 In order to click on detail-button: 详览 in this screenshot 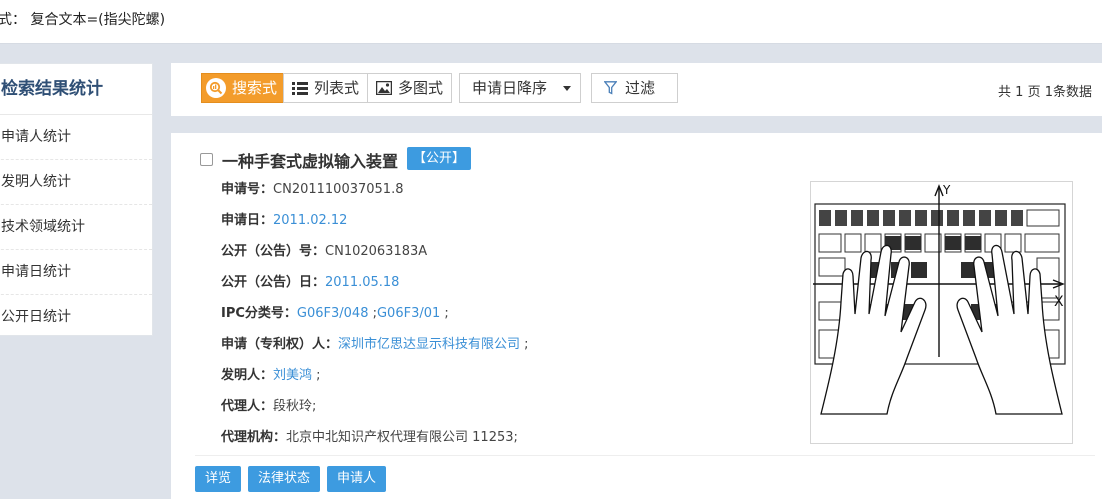, I will do `click(218, 479)`.